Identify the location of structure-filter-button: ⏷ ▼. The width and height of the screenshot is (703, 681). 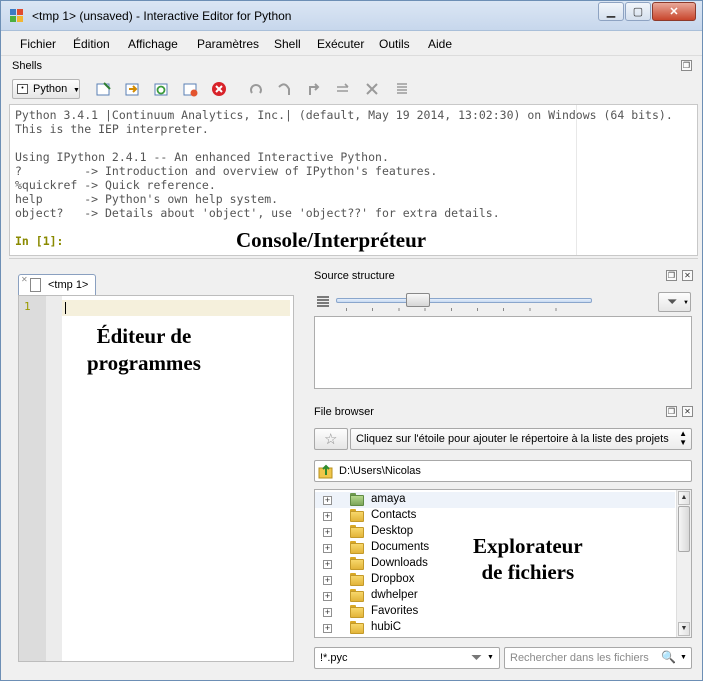
(674, 302).